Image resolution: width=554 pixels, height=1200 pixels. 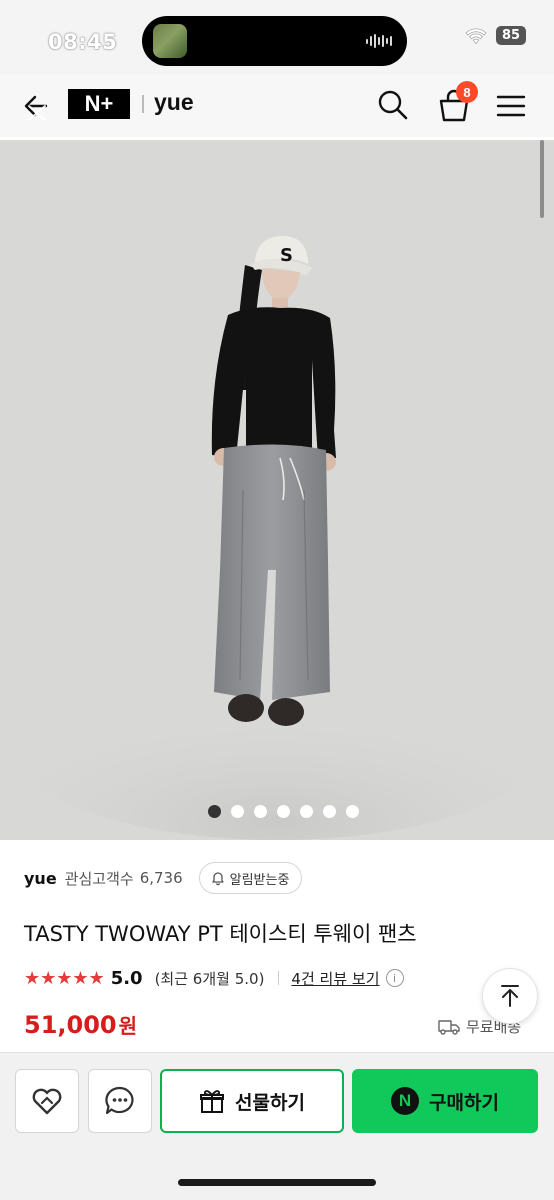 What do you see at coordinates (128, 1026) in the screenshot?
I see `price-unit: 원` at bounding box center [128, 1026].